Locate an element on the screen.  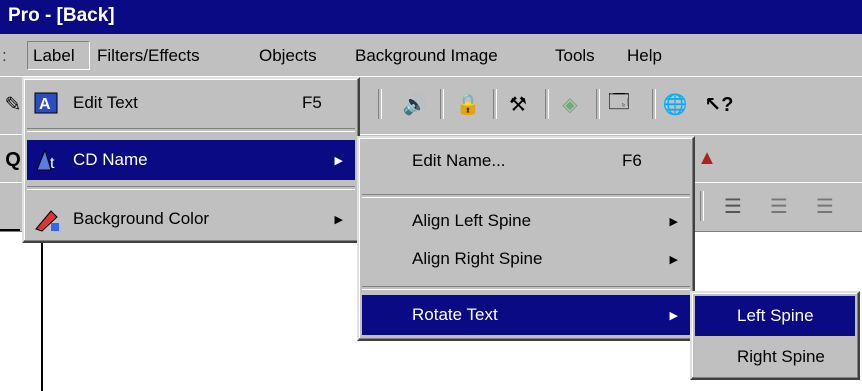
menu-item-align-right-spine: Align Right Spine ▶ is located at coordinates (526, 259).